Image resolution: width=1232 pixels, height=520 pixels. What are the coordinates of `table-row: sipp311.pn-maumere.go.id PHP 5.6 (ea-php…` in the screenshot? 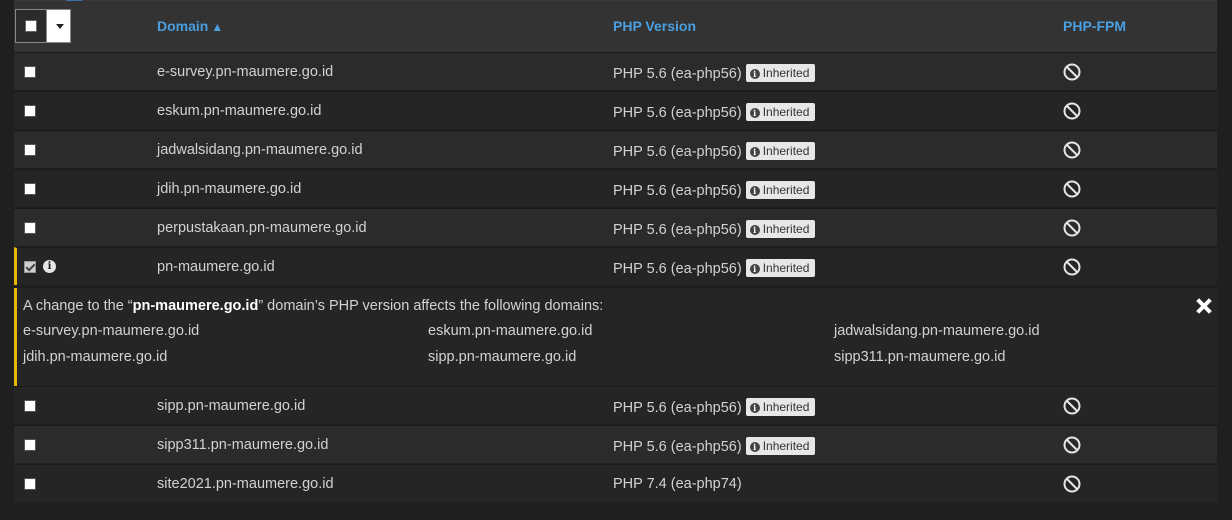 It's located at (615, 444).